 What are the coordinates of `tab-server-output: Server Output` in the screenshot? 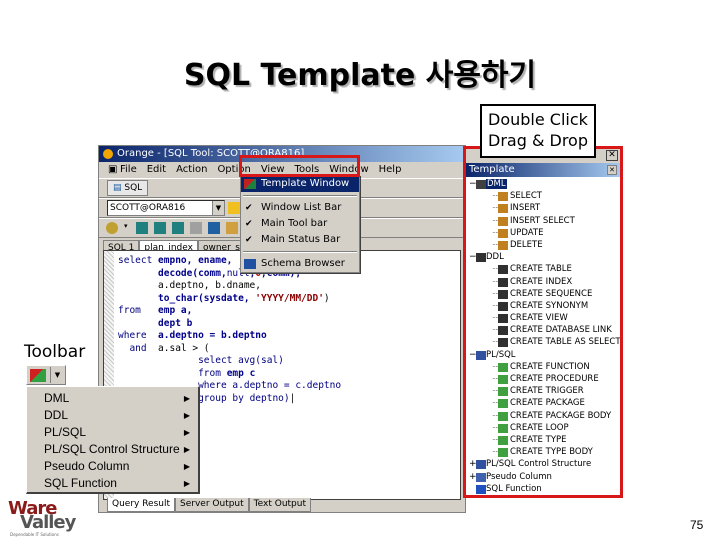 It's located at (212, 505).